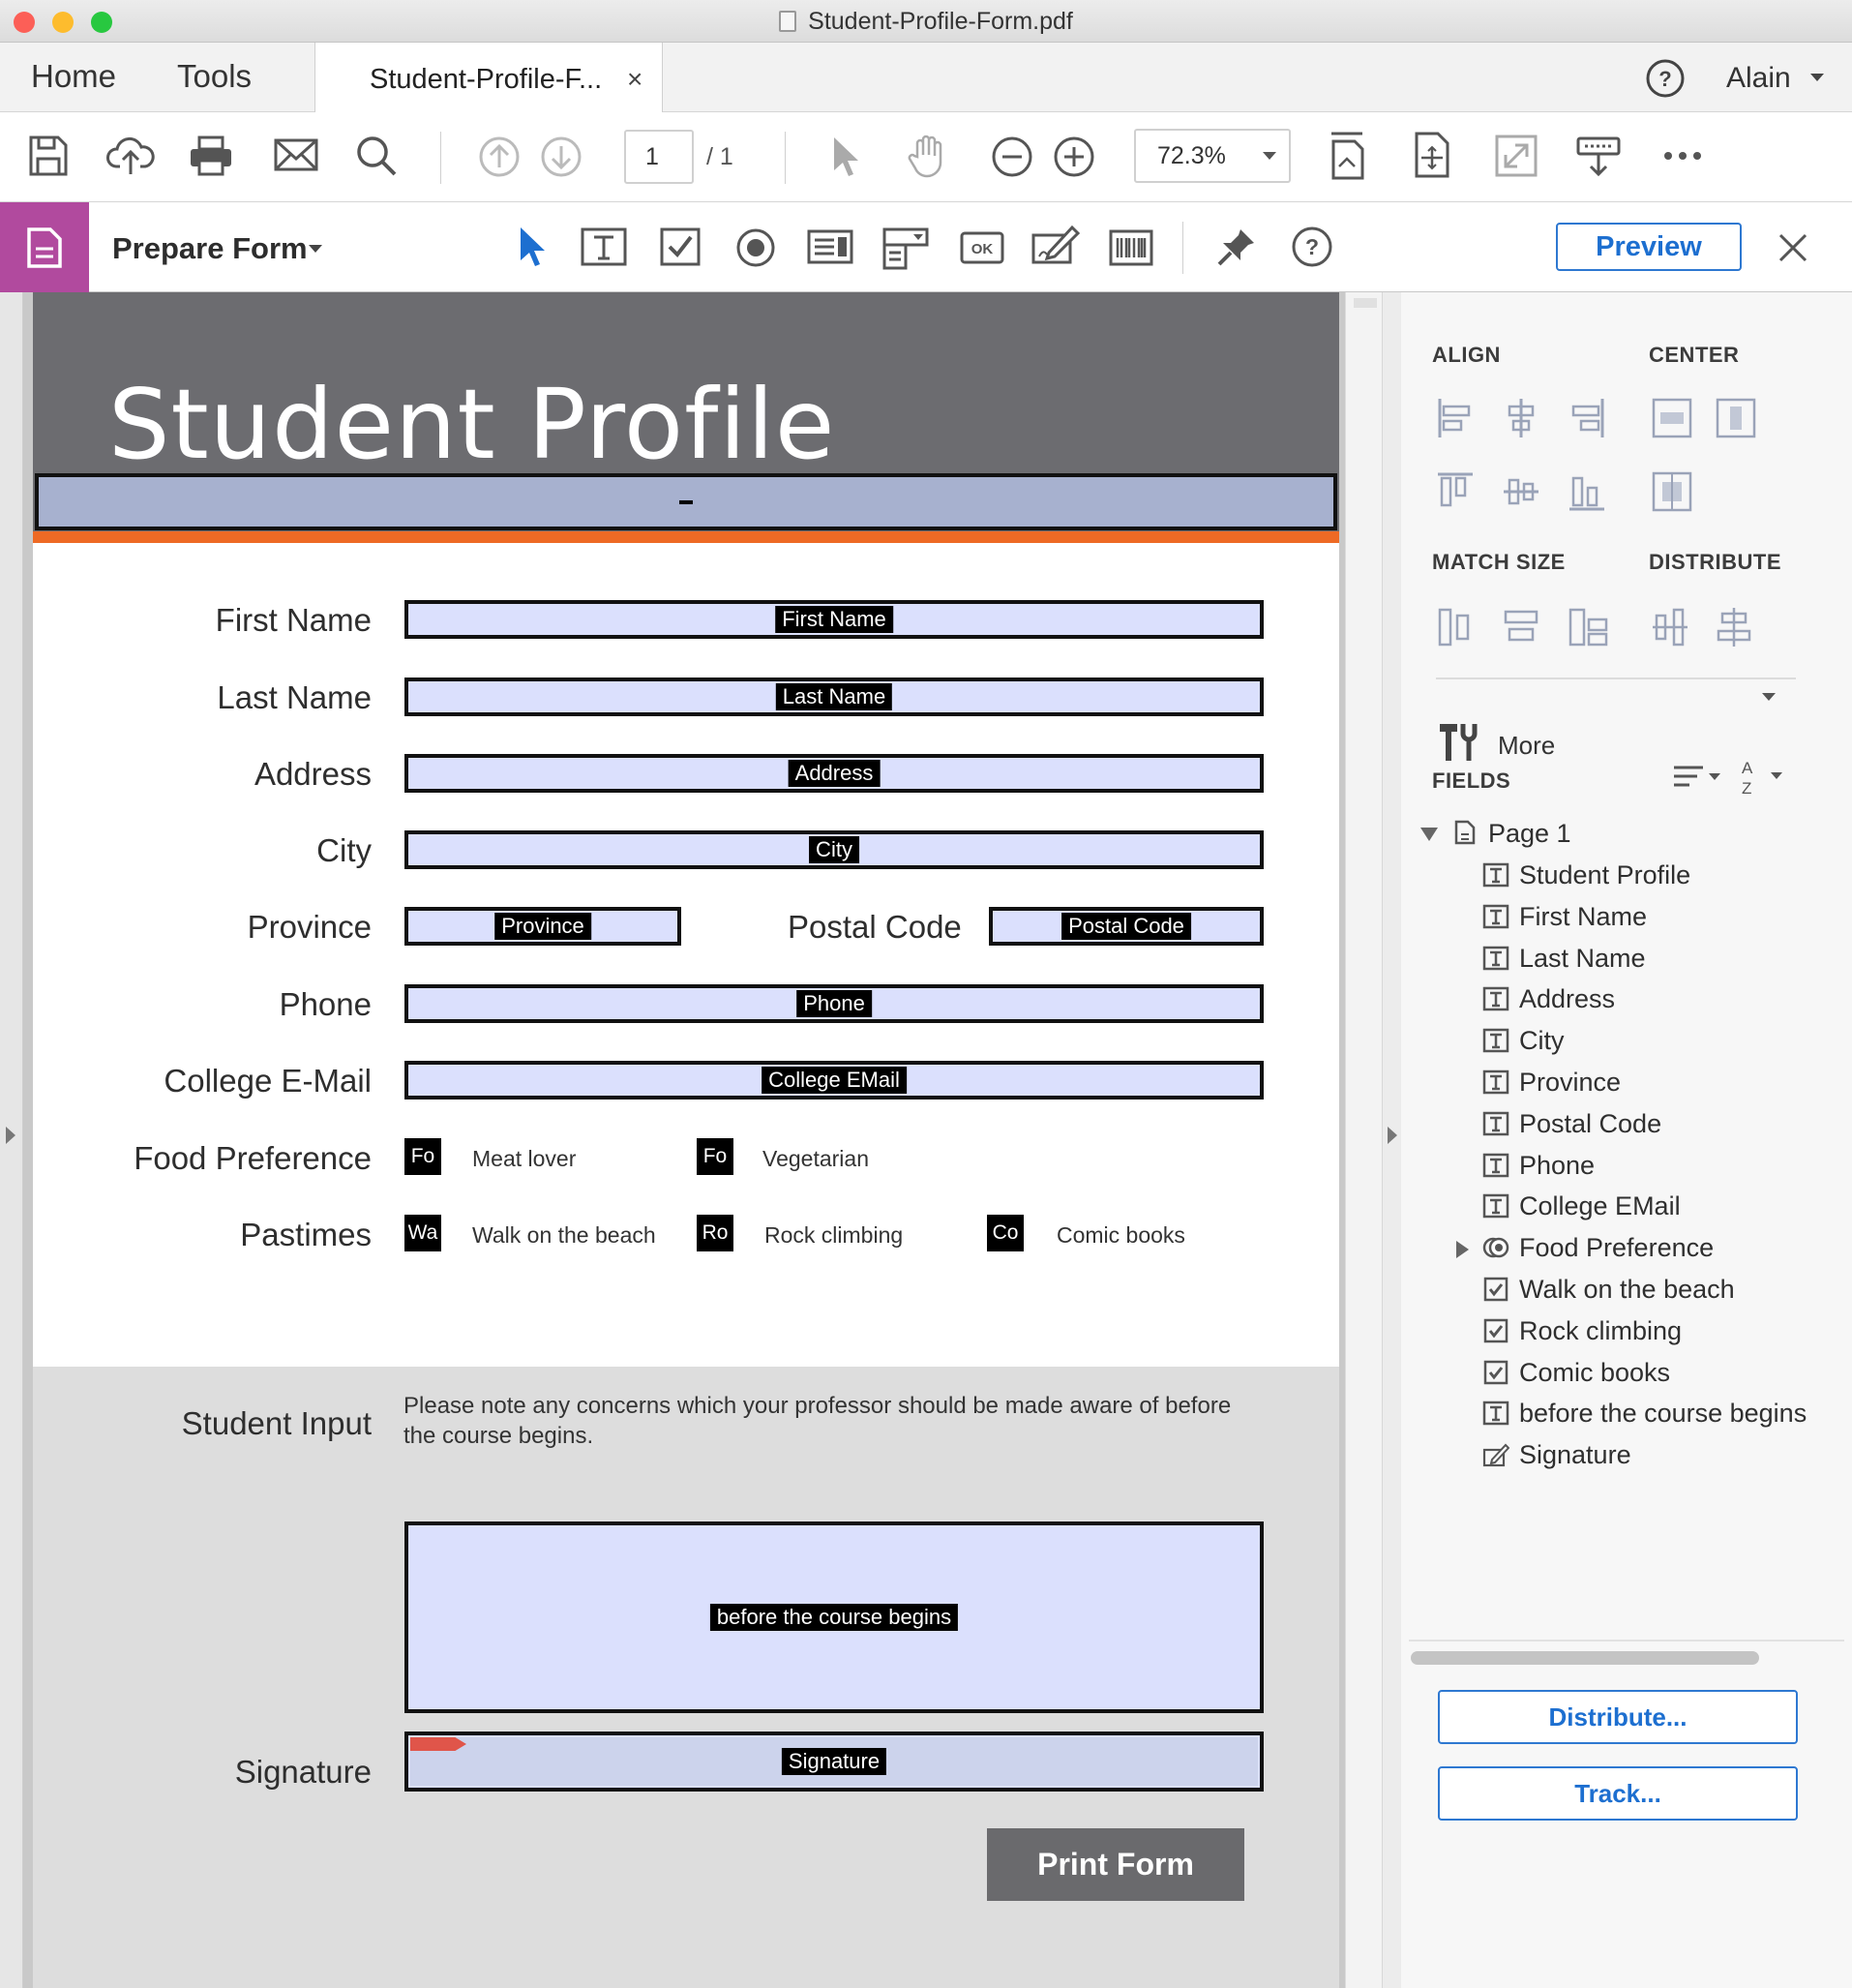 This screenshot has height=1988, width=1852. Describe the element at coordinates (905, 248) in the screenshot. I see `dropdown-icon` at that location.